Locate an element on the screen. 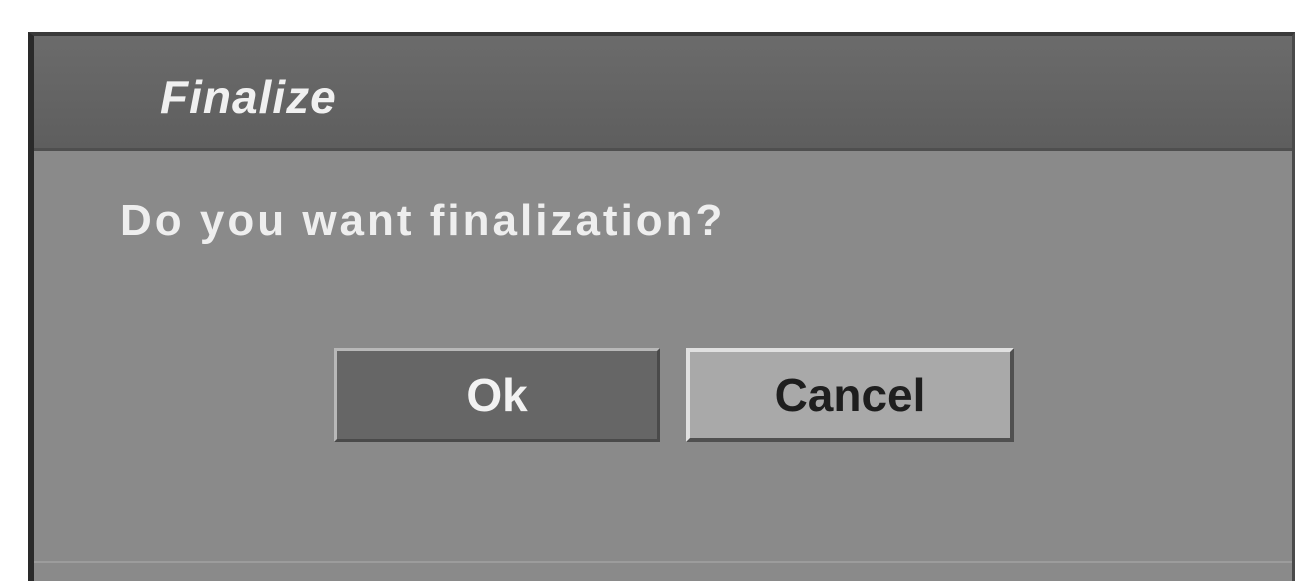  dialog-title: Finalize is located at coordinates (248, 97).